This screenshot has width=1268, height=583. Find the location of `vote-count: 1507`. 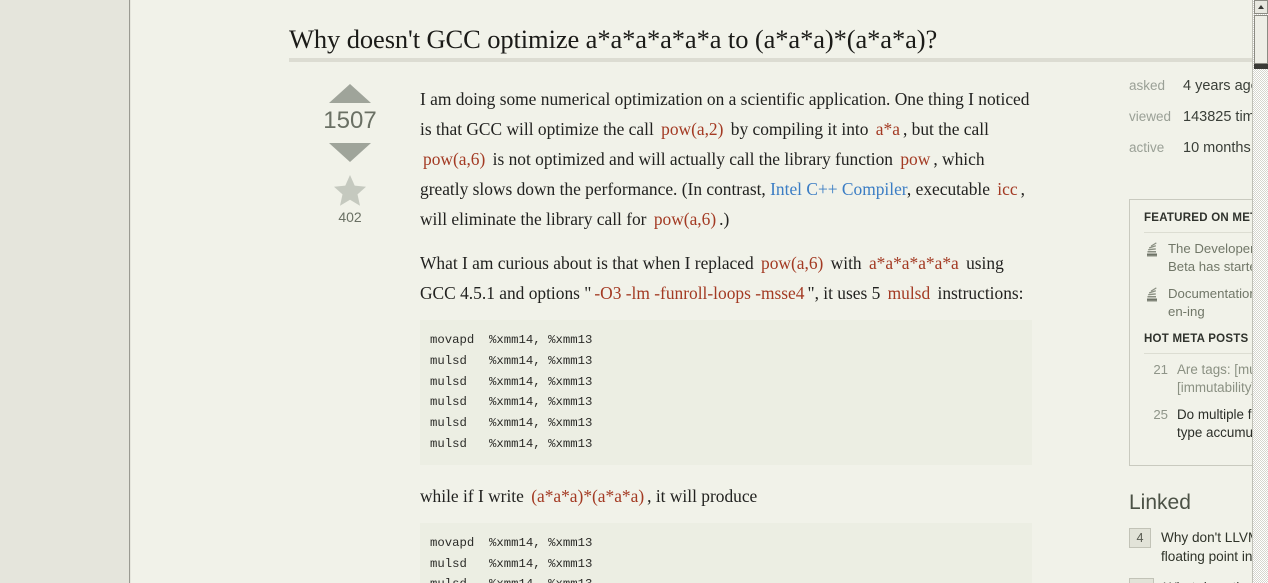

vote-count: 1507 is located at coordinates (350, 120).